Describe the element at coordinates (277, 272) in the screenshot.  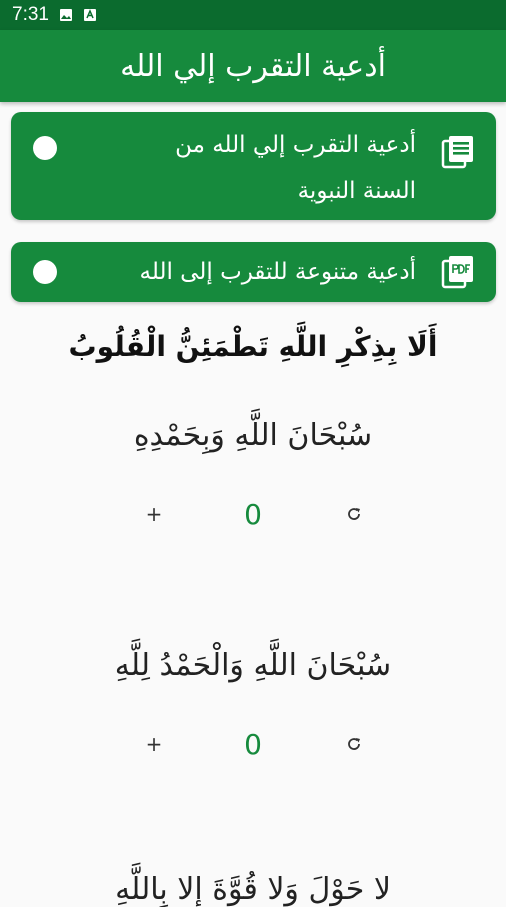
I see `option-label: أدعية متنوعة للتقرب إلى الله` at that location.